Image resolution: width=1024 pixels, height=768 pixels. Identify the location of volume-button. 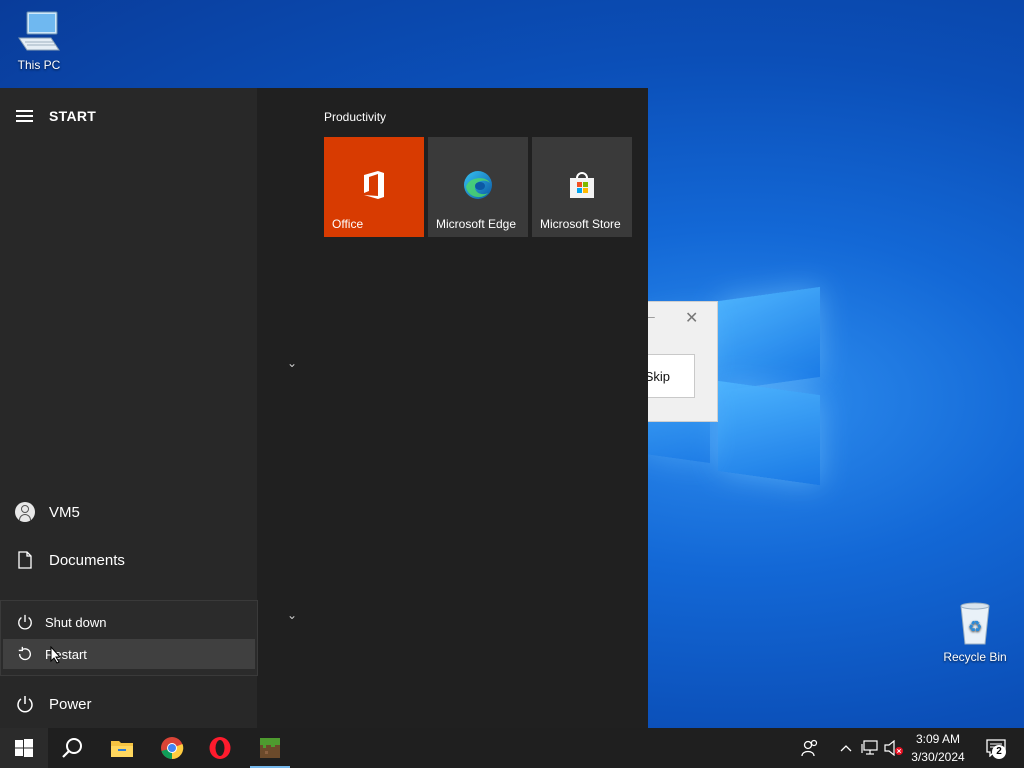
(894, 748).